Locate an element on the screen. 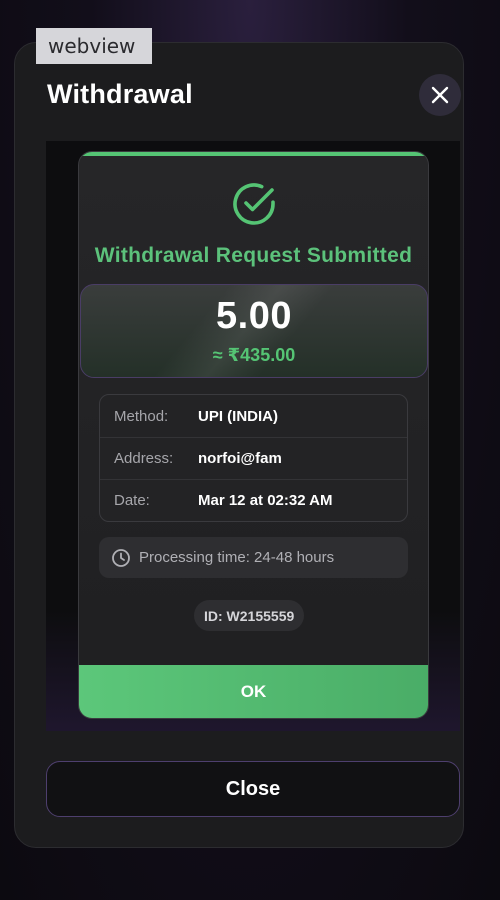  processing-time-notice: Processing time: 24-48 hours is located at coordinates (253, 557).